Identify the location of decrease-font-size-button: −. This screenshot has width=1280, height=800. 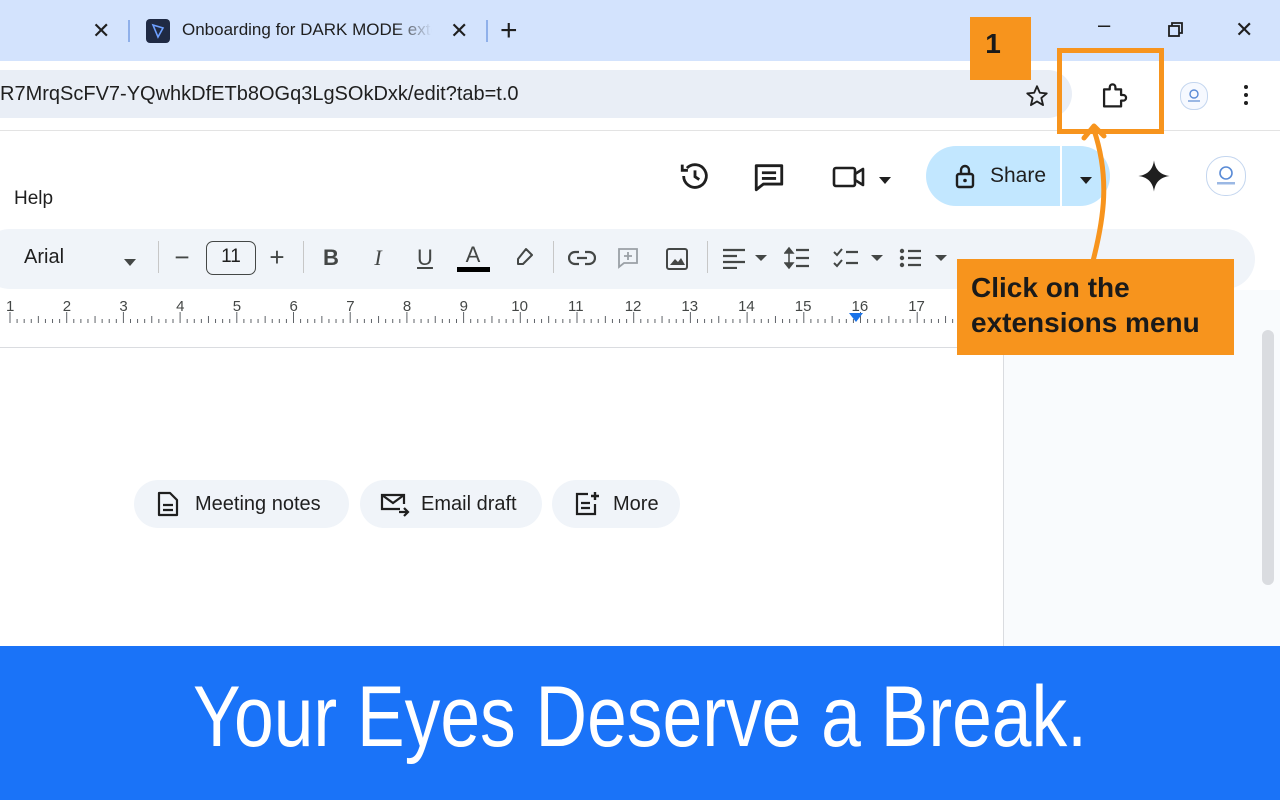
(182, 257).